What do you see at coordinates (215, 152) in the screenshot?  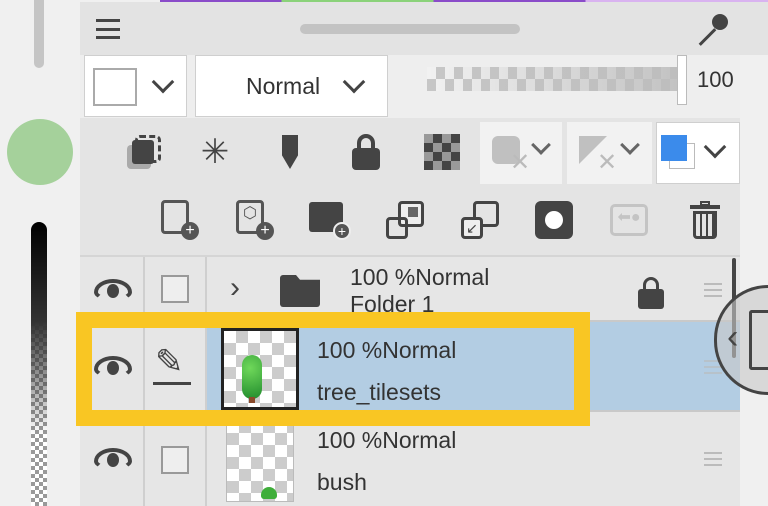 I see `reference-layer-icon: ✳` at bounding box center [215, 152].